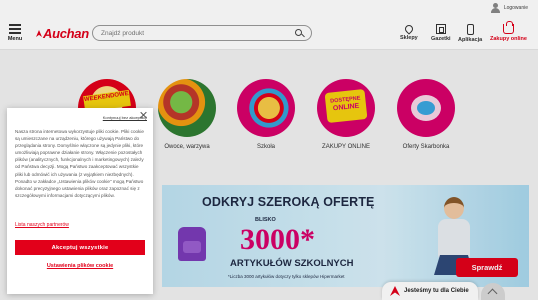 Image resolution: width=538 pixels, height=300 pixels. Describe the element at coordinates (80, 247) in the screenshot. I see `accept-all-button: Akceptuj wszystkie` at that location.